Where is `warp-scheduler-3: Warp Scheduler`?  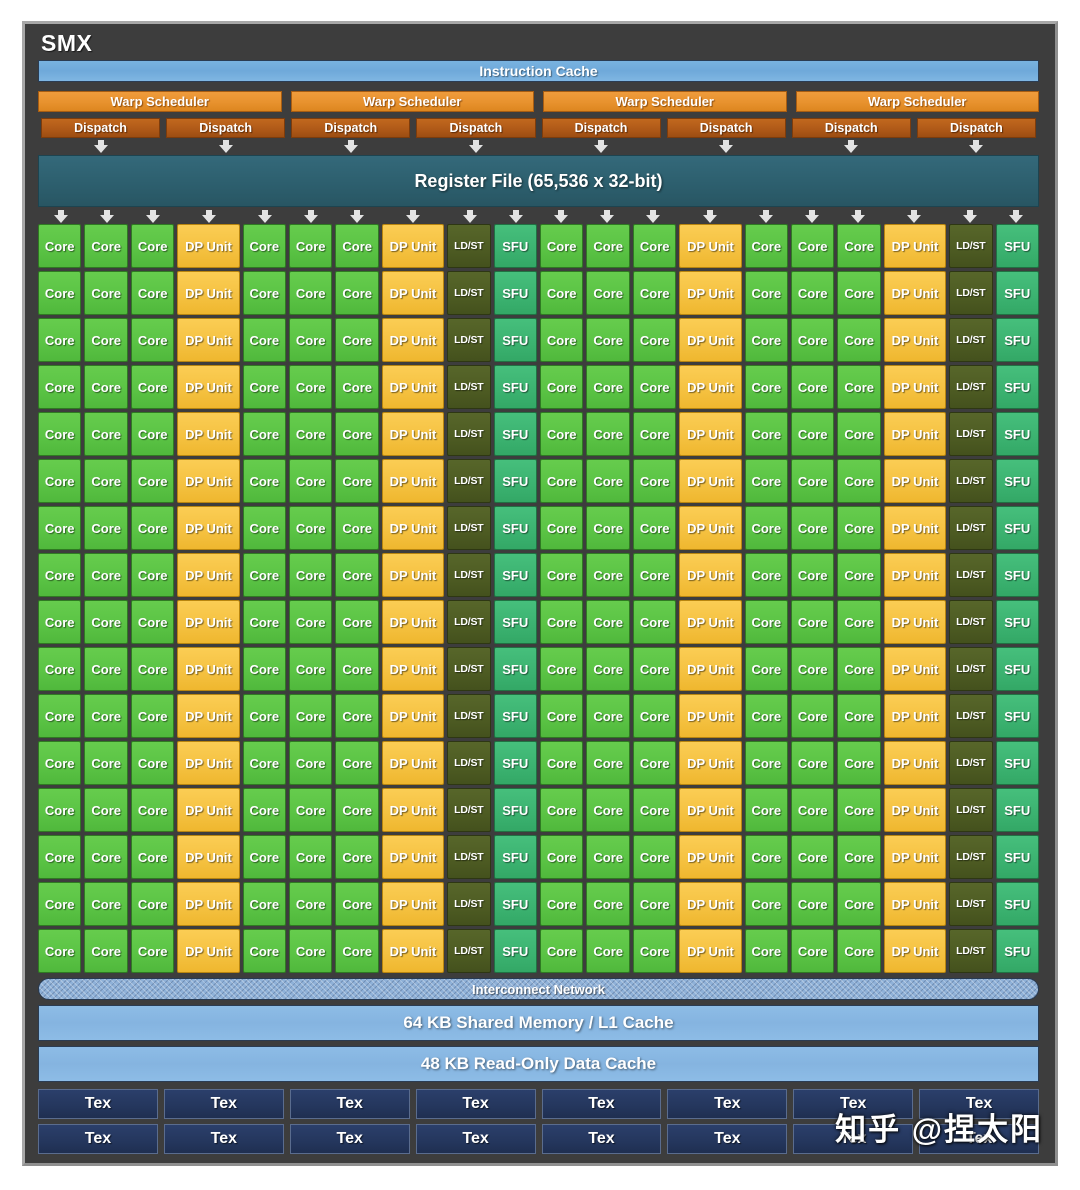
warp-scheduler-3: Warp Scheduler is located at coordinates (917, 101).